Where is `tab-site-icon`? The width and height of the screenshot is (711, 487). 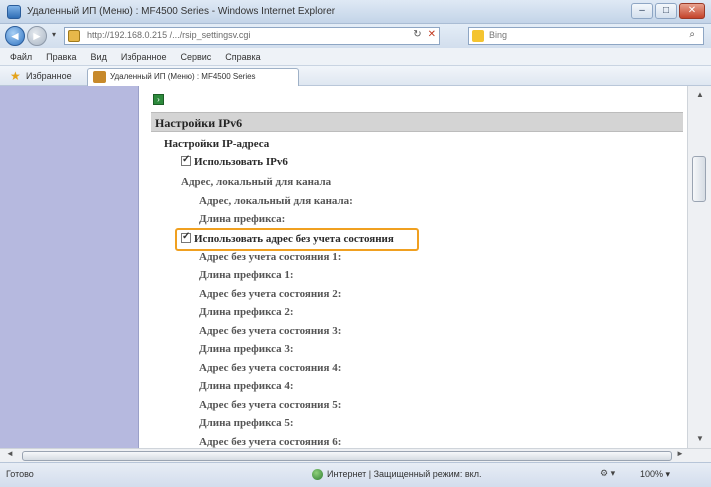 tab-site-icon is located at coordinates (99, 77).